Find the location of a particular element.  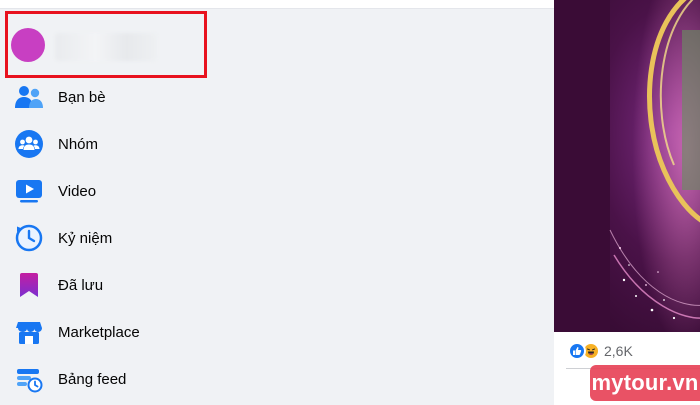

sidebar-item-groups: Nhóm is located at coordinates (268, 144).